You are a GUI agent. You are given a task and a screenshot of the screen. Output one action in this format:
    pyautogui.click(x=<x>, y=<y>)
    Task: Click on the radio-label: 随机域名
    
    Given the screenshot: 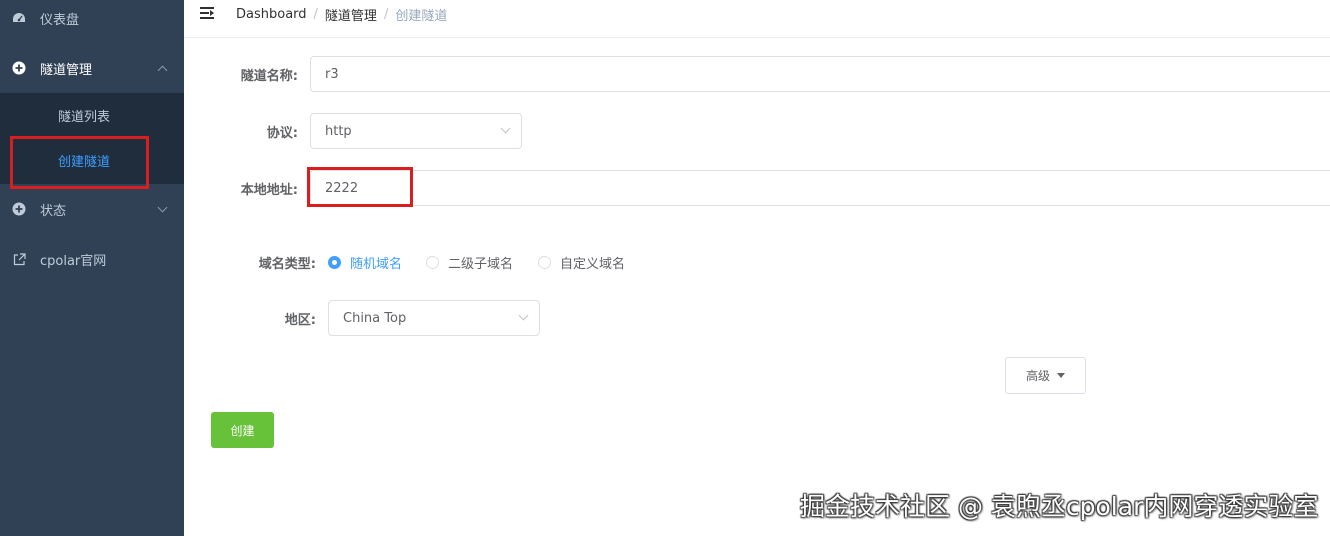 What is the action you would take?
    pyautogui.click(x=376, y=264)
    